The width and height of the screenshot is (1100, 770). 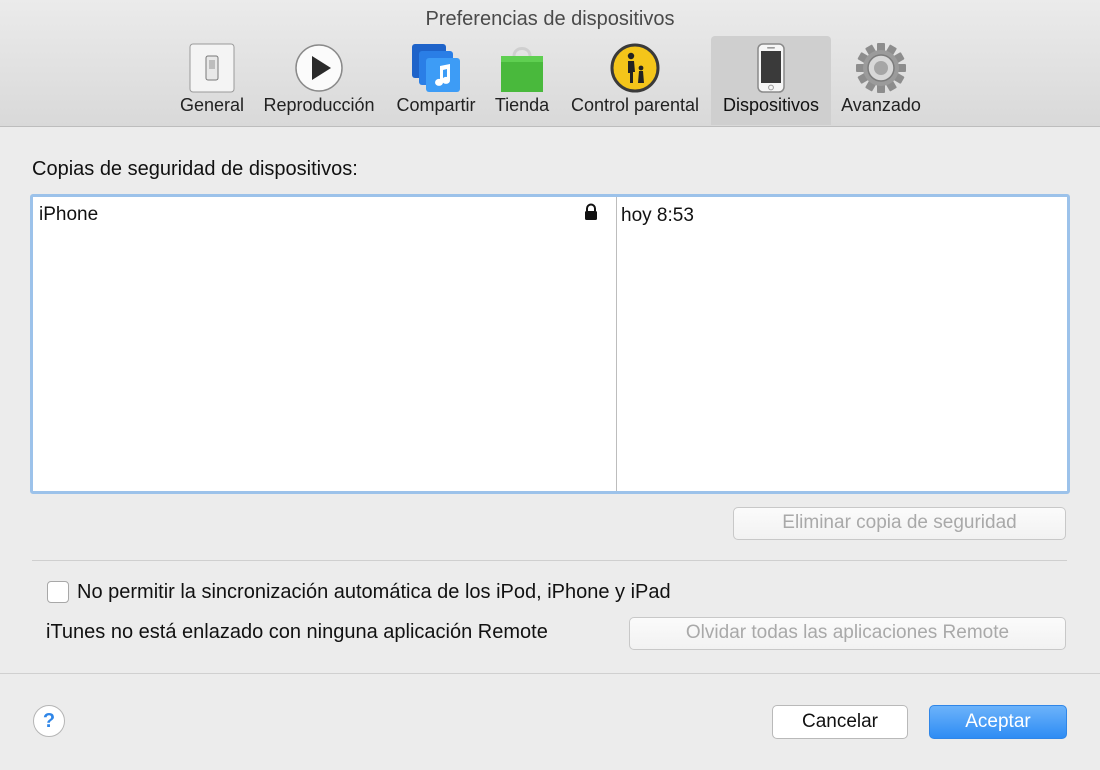 I want to click on tab-advanced-label: Avanzado, so click(x=881, y=105).